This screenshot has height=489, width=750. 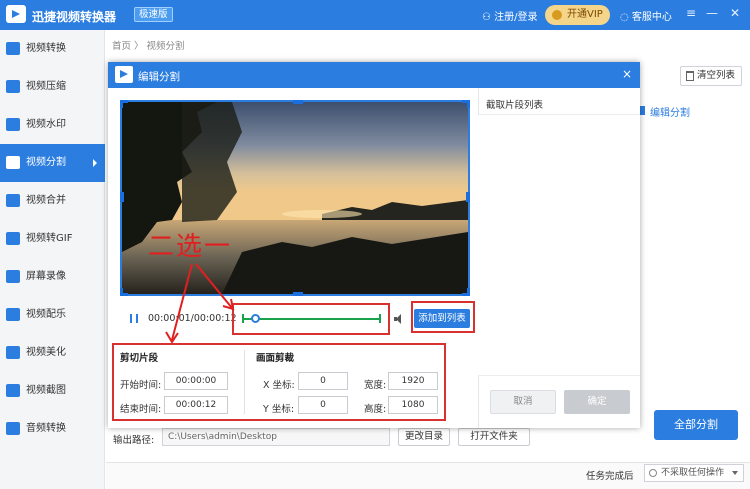 What do you see at coordinates (494, 437) in the screenshot?
I see `open-folder-button: 打开文件夹` at bounding box center [494, 437].